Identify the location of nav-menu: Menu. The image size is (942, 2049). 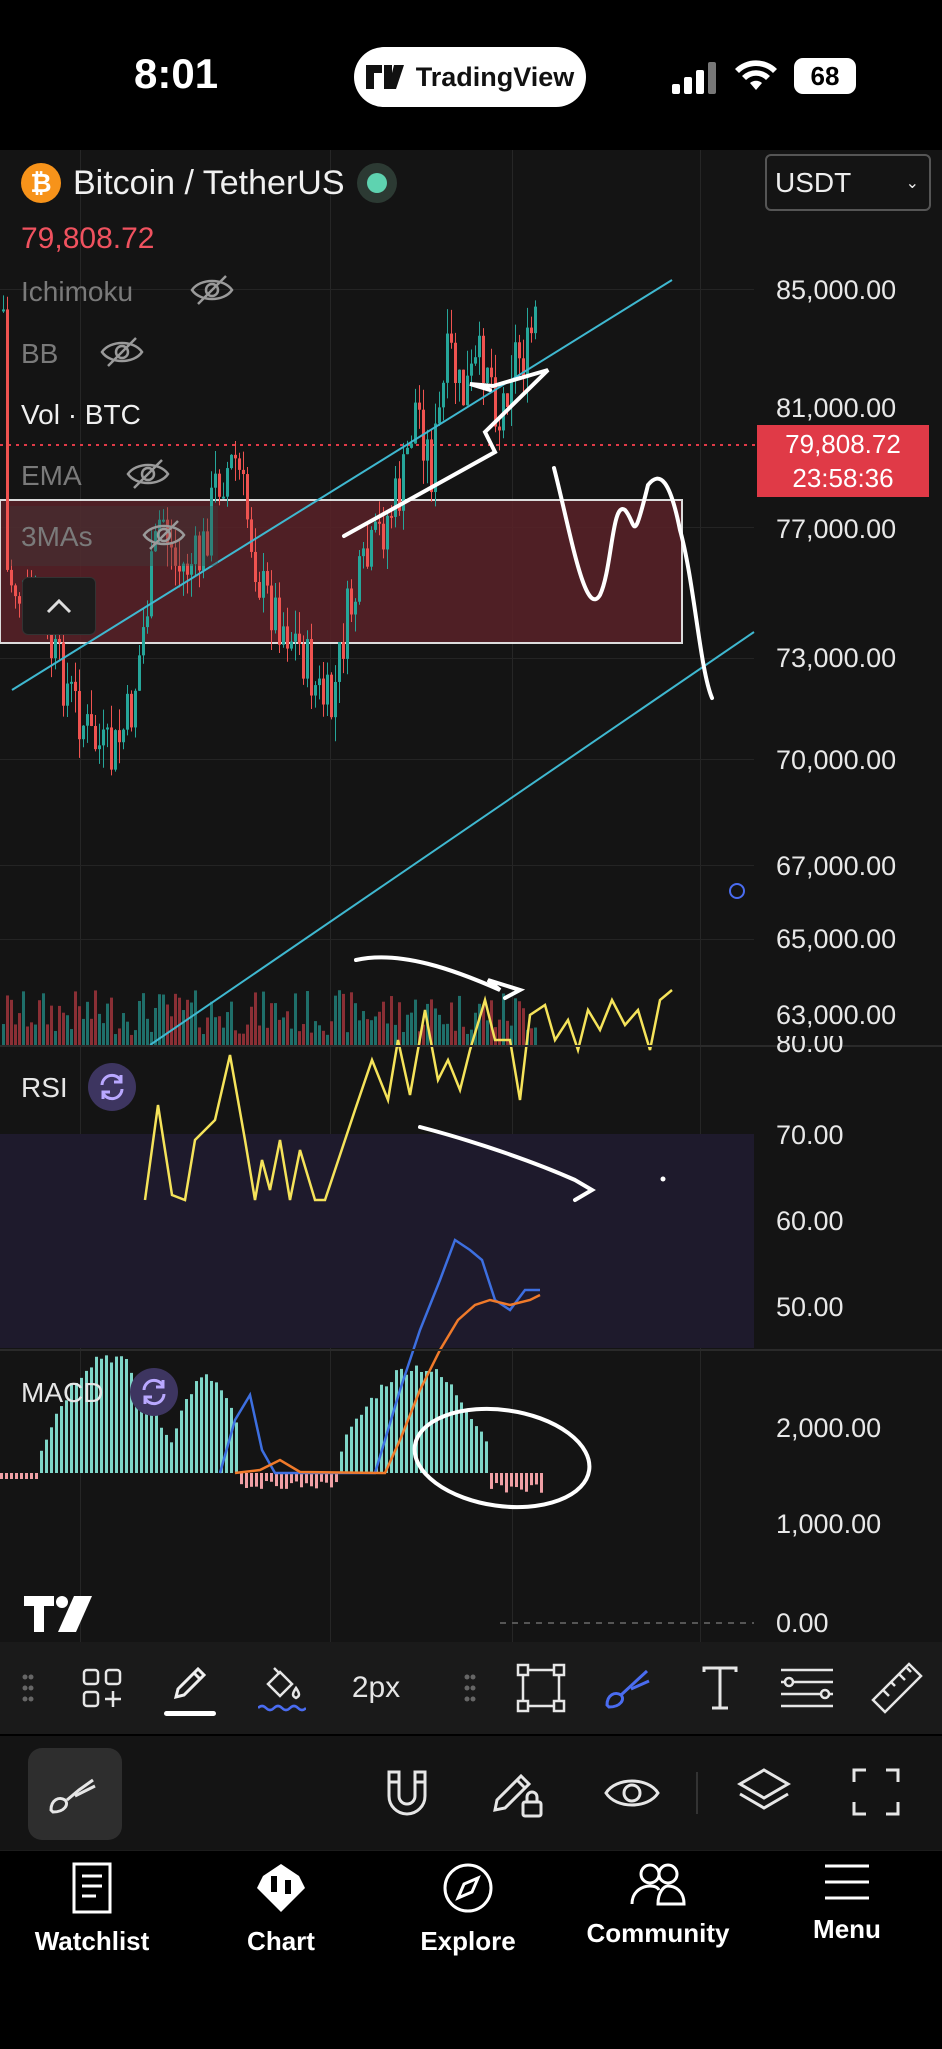
(847, 1903).